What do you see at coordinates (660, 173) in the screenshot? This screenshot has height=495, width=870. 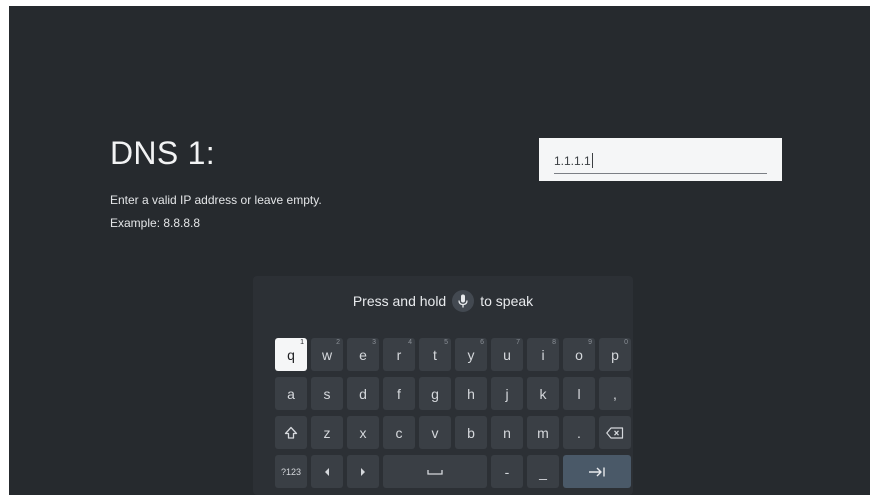 I see `input-underline` at bounding box center [660, 173].